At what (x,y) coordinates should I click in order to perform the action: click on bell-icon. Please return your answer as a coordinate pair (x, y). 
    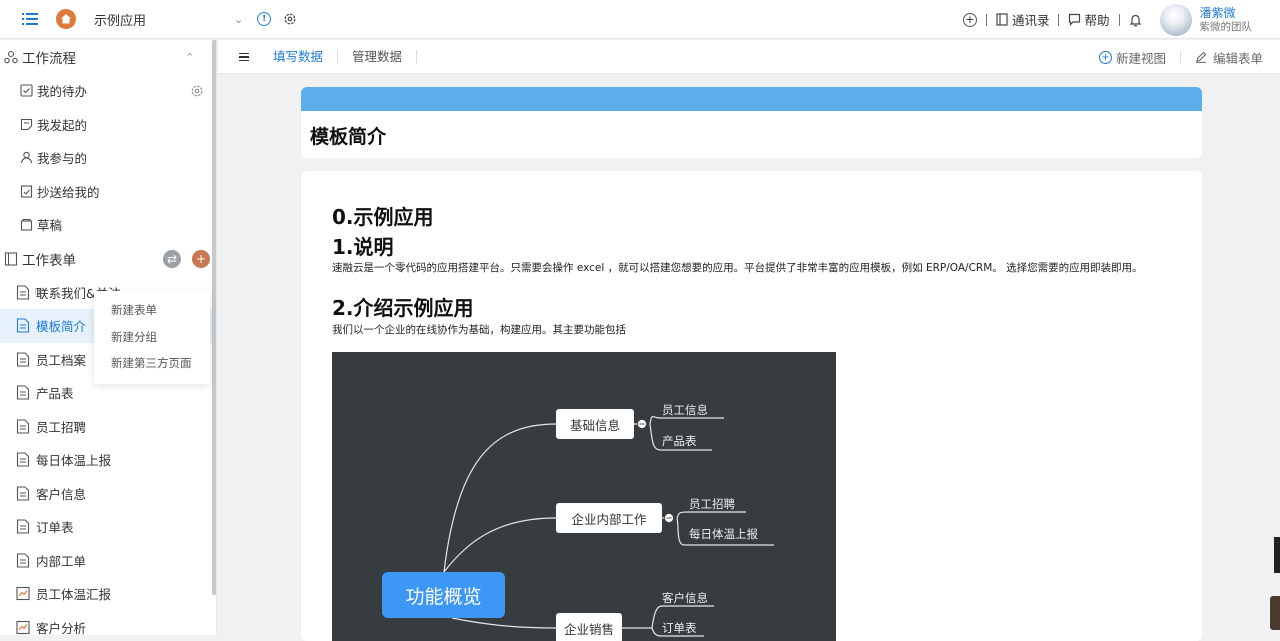
    Looking at the image, I should click on (1135, 20).